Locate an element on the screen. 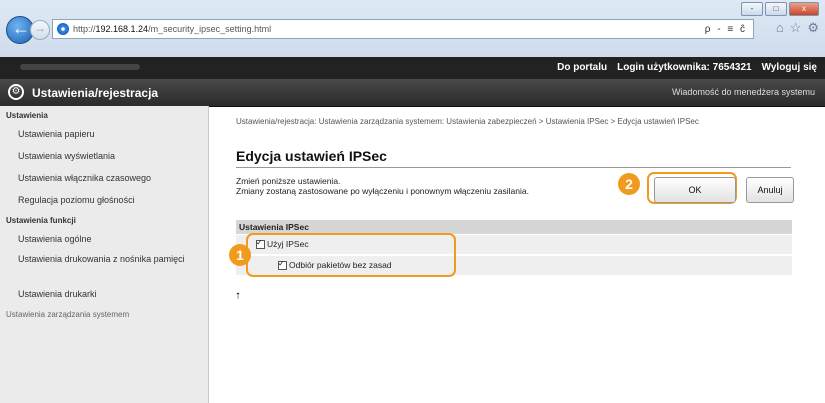 This screenshot has height=403, width=825. sidebar-item-display: Ustawienia wyświetlania is located at coordinates (104, 156).